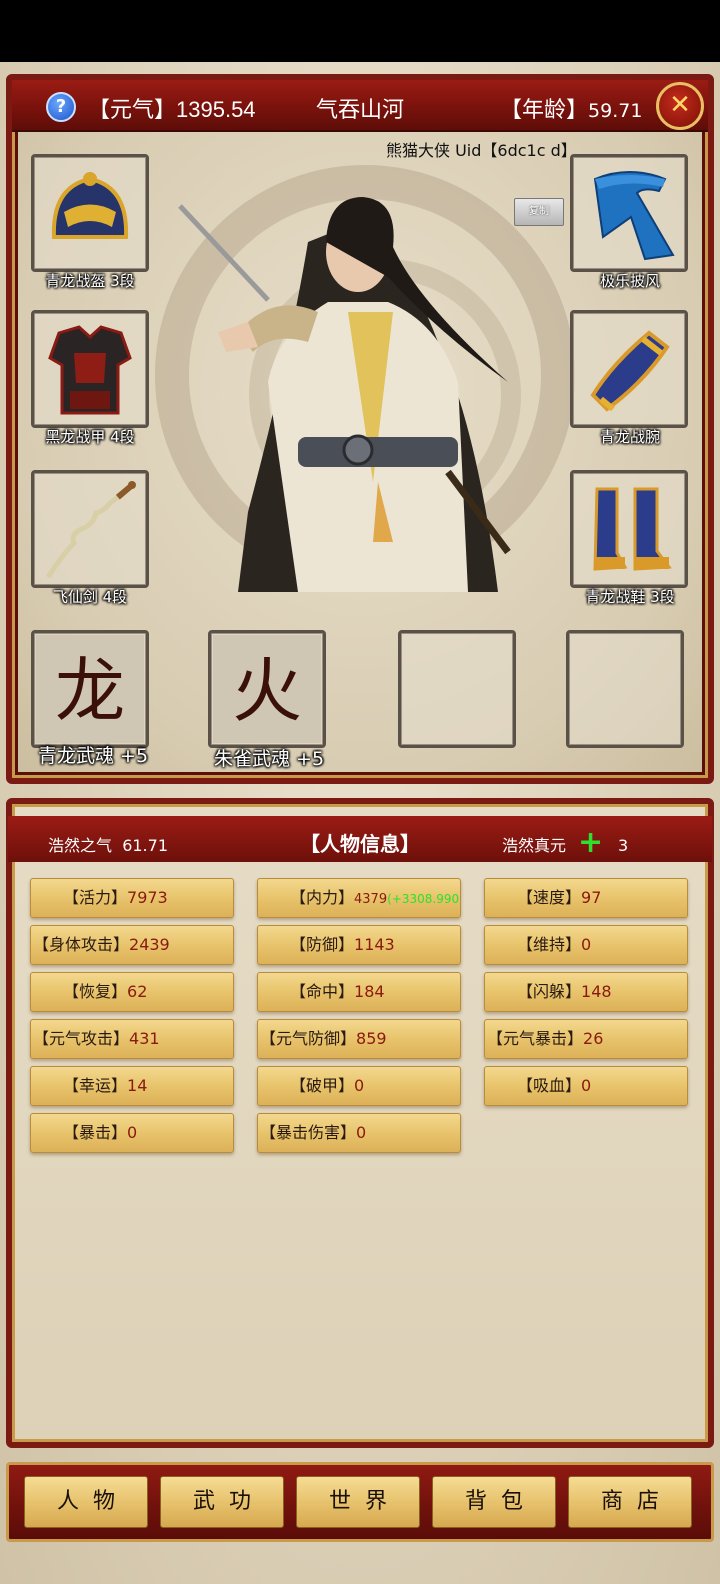 This screenshot has height=1584, width=720. I want to click on cape-icon, so click(634, 216).